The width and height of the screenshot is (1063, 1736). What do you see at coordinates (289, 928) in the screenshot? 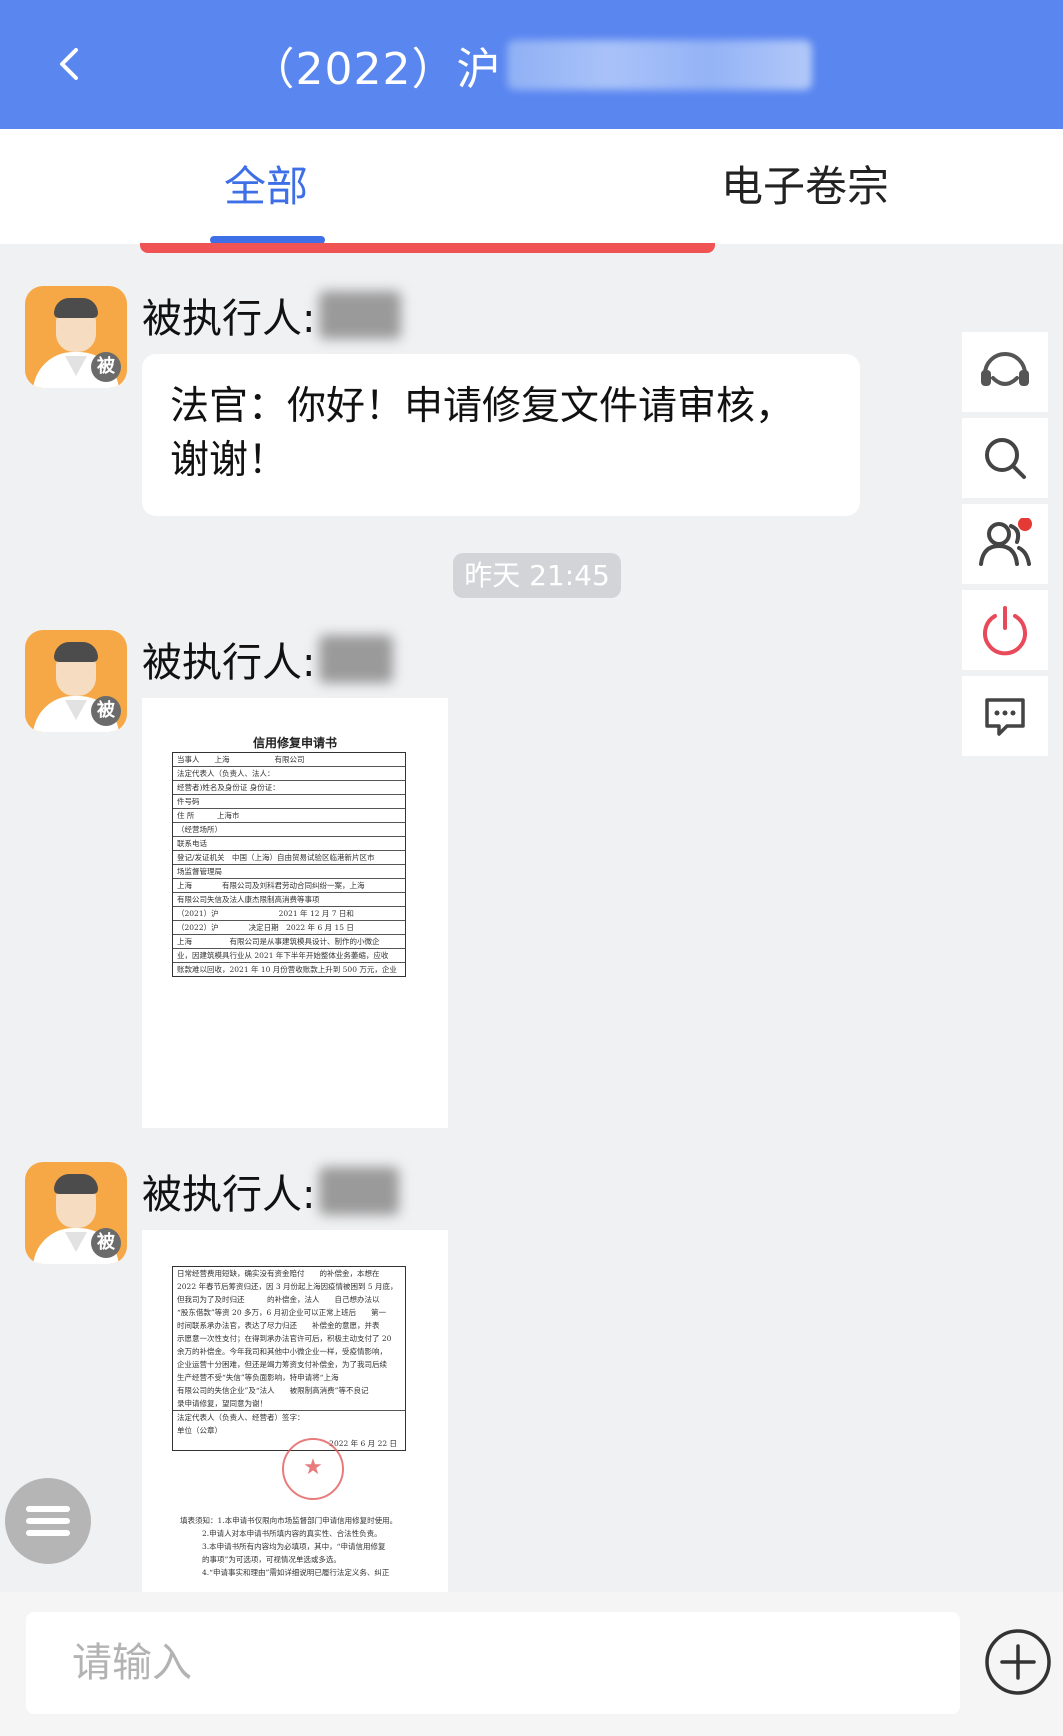
I see `document-row: （2022）沪 决定日期 2022 年 6 月 15 日` at bounding box center [289, 928].